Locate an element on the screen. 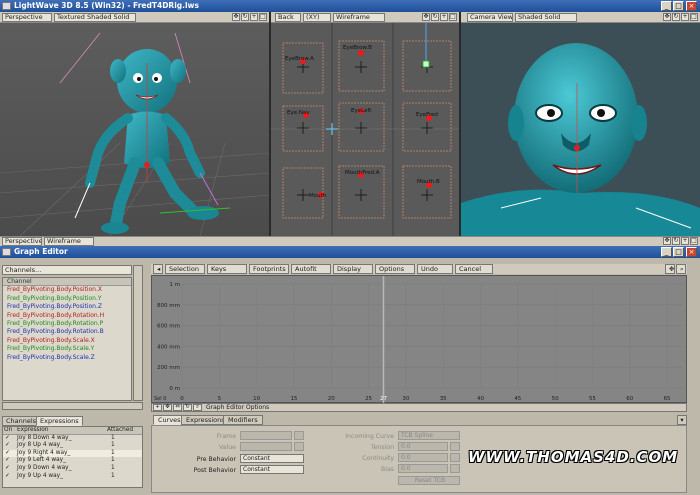 The height and width of the screenshot is (495, 700). value-spin is located at coordinates (299, 446).